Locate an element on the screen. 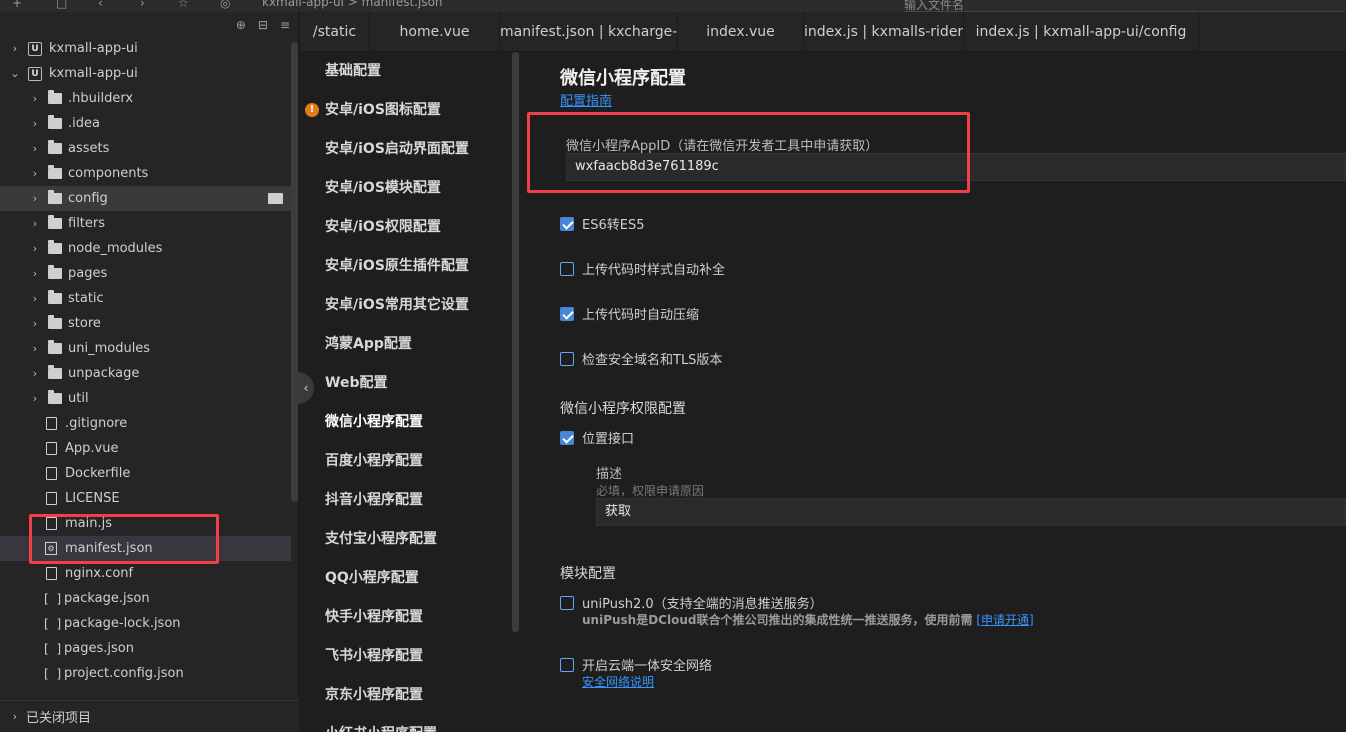 The width and height of the screenshot is (1346, 732). tree-folder: › static is located at coordinates (145, 298).